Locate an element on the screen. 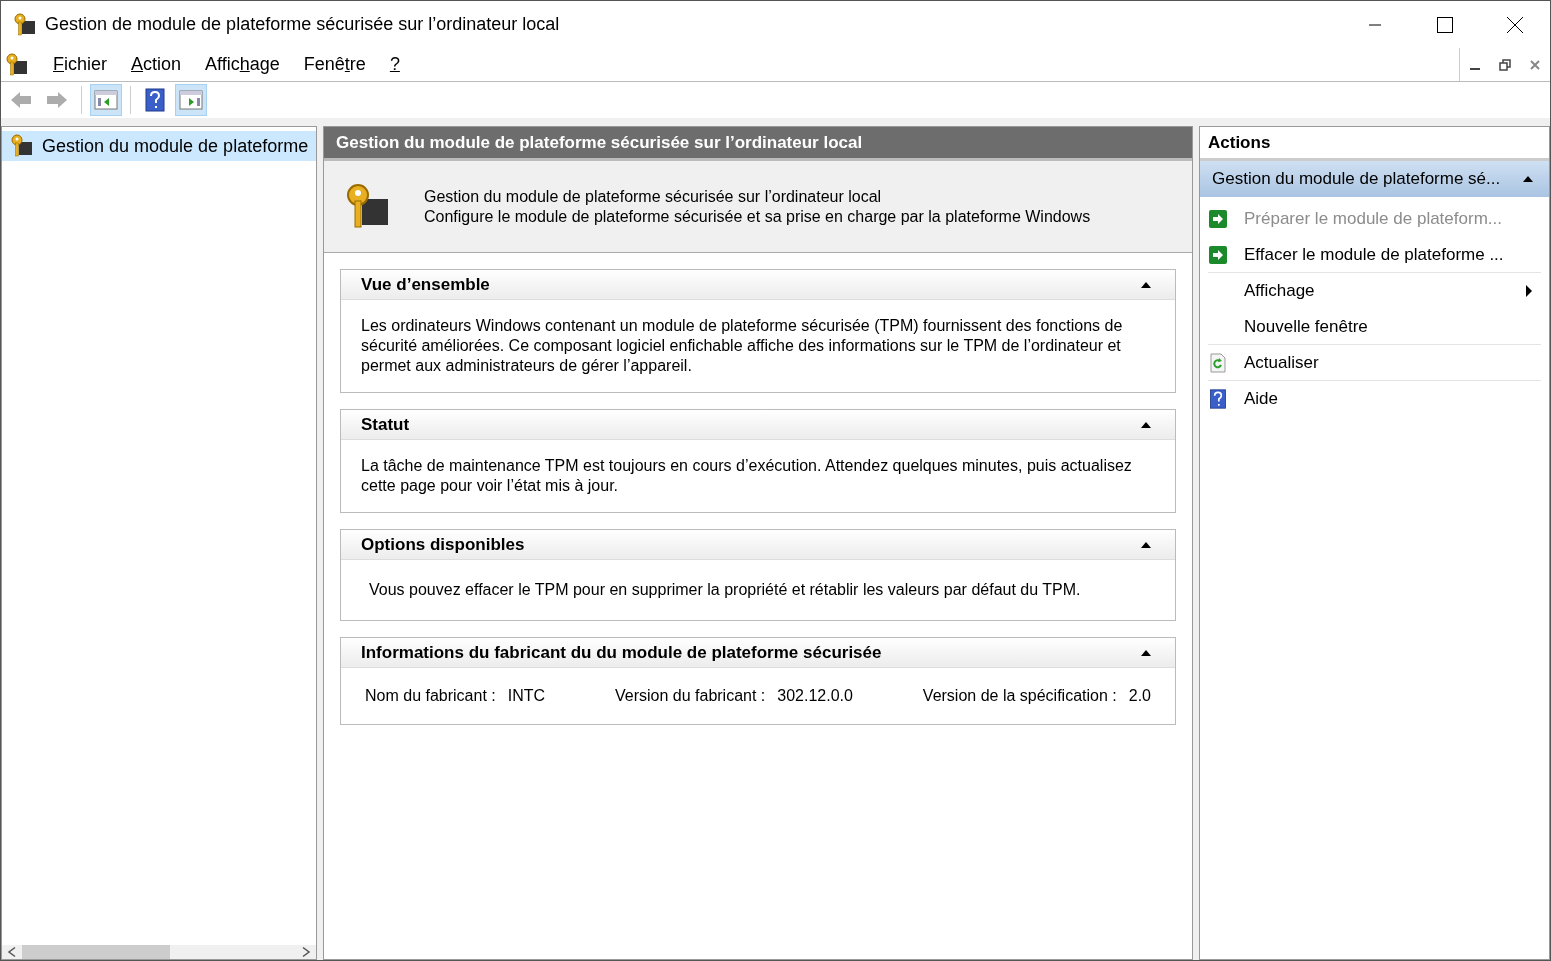  forward-arrow-icon is located at coordinates (57, 100).